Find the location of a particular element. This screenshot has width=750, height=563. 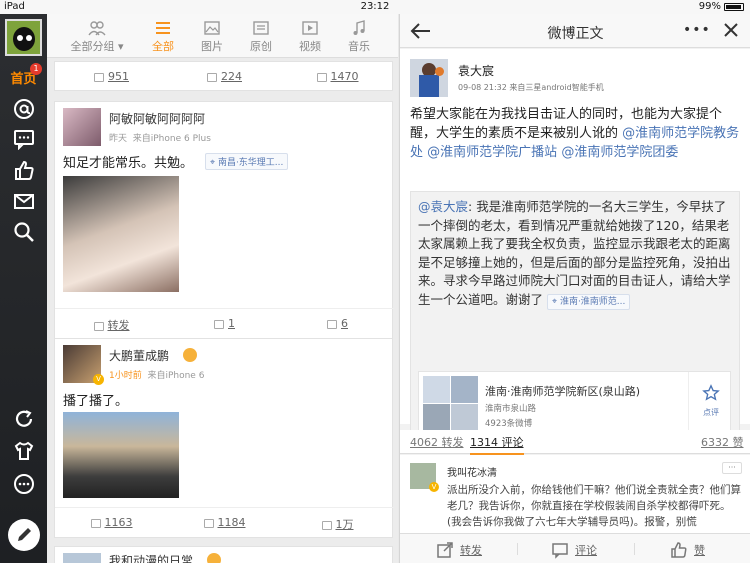

more-options-button: ••• is located at coordinates (697, 30).